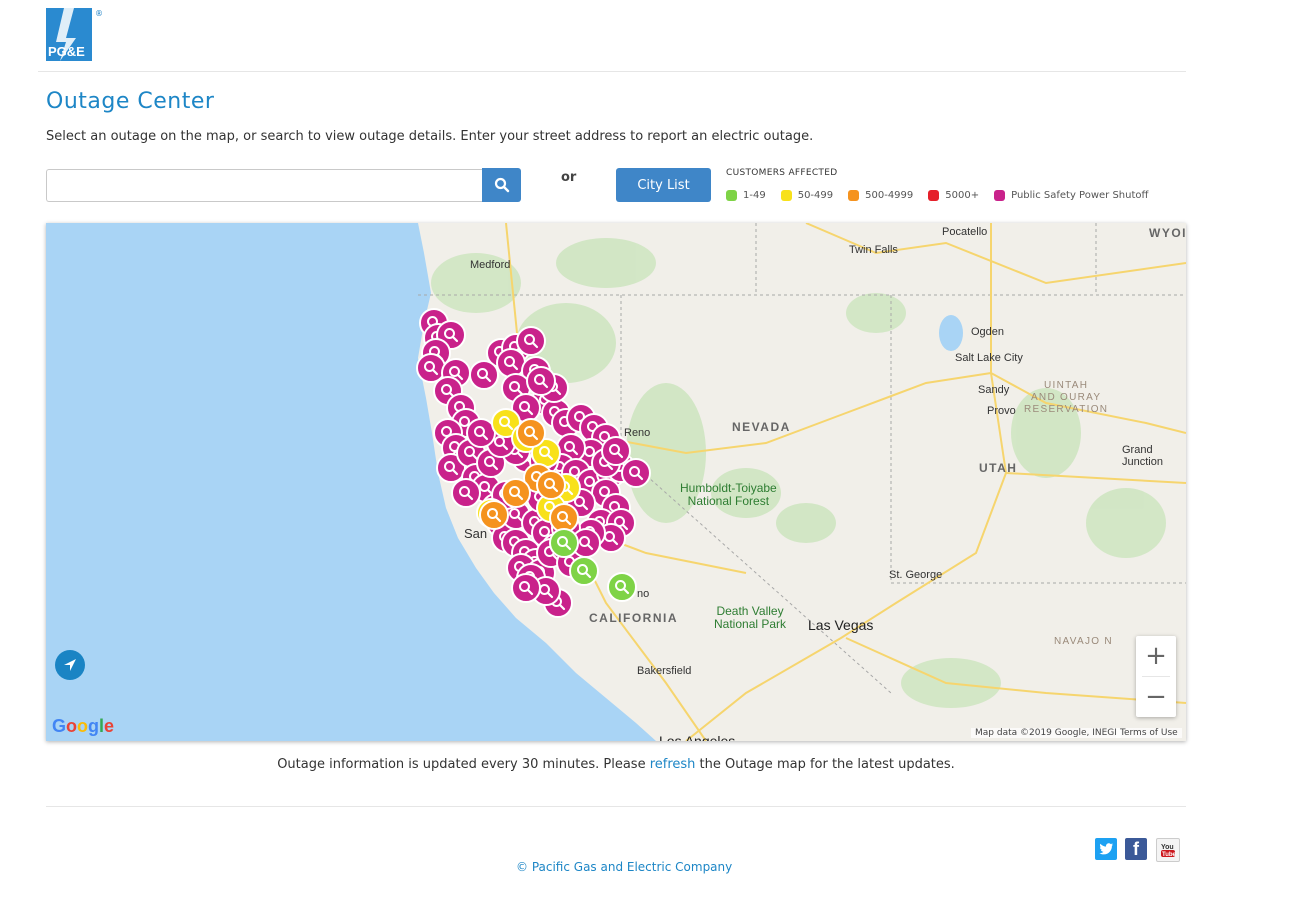 This screenshot has width=1298, height=924. I want to click on legend-item-500-4999: 500-4999, so click(880, 195).